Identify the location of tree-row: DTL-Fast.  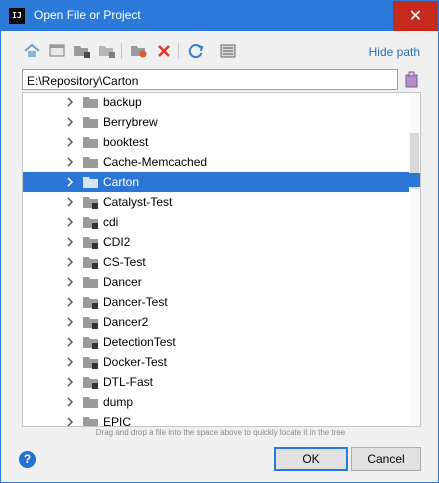
(216, 382).